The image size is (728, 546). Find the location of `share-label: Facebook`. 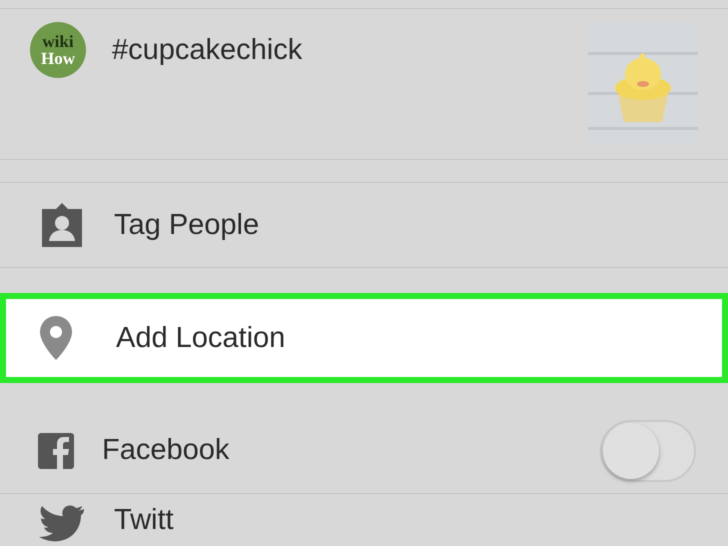

share-label: Facebook is located at coordinates (166, 450).